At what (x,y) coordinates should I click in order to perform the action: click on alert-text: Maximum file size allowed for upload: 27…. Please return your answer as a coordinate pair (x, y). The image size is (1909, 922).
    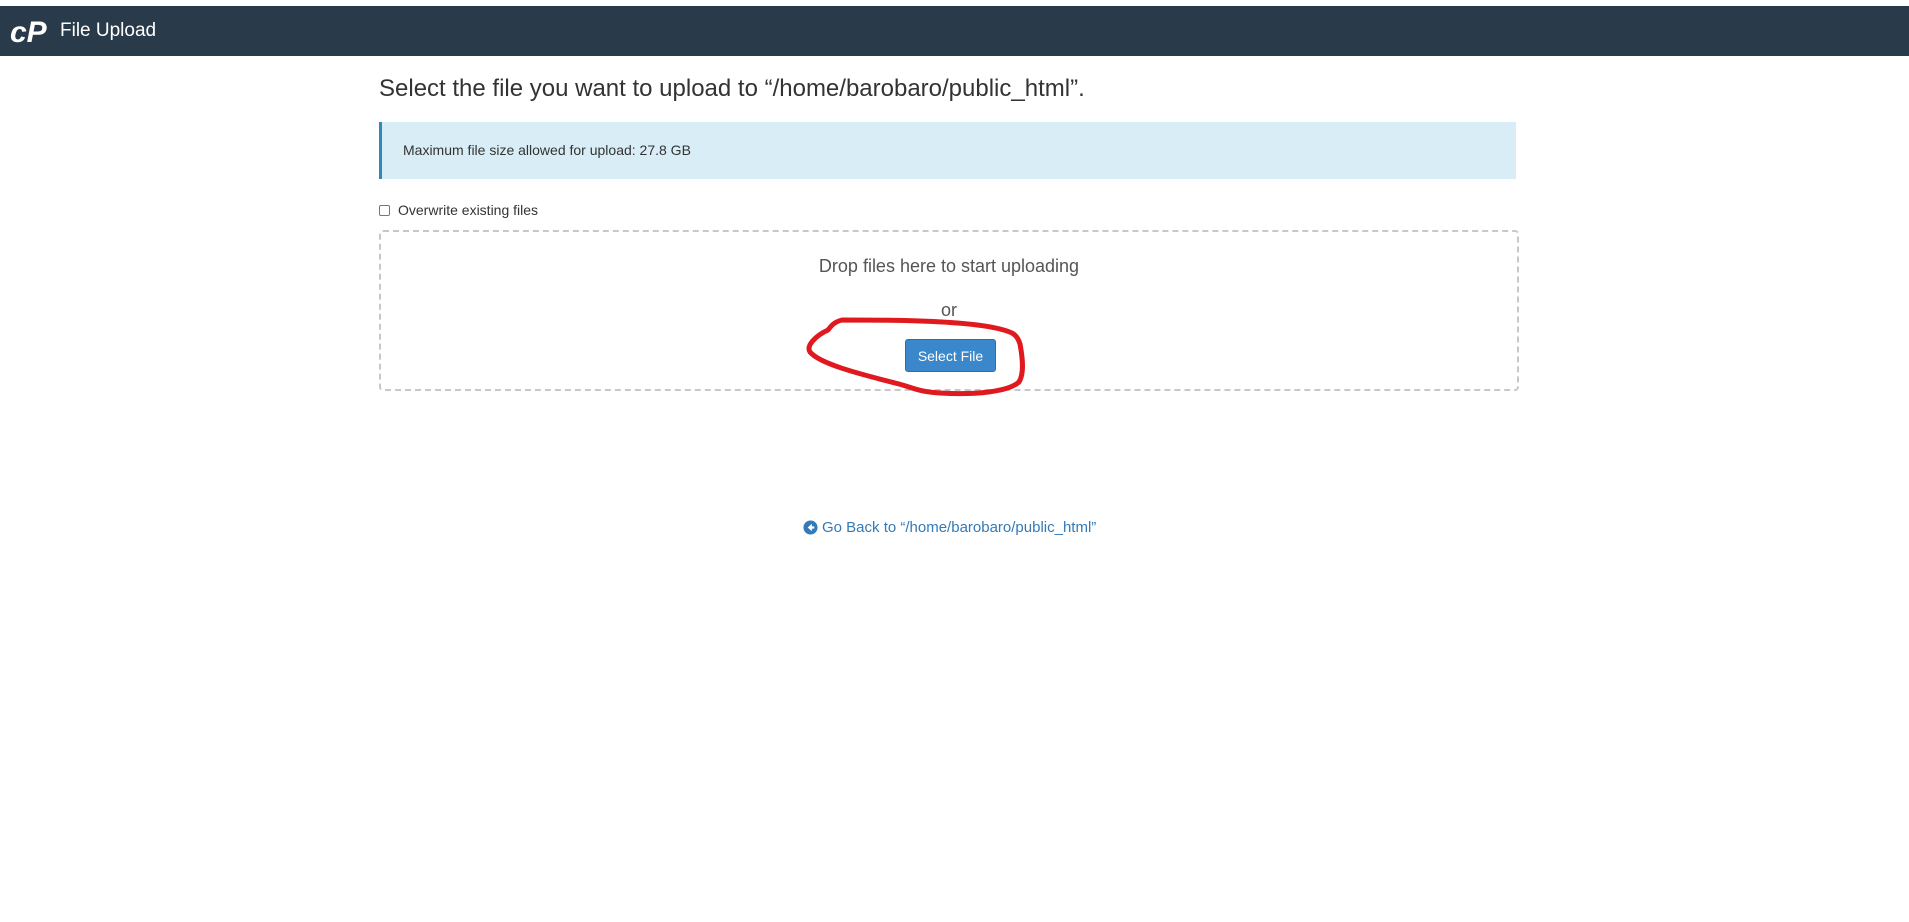
    Looking at the image, I should click on (547, 150).